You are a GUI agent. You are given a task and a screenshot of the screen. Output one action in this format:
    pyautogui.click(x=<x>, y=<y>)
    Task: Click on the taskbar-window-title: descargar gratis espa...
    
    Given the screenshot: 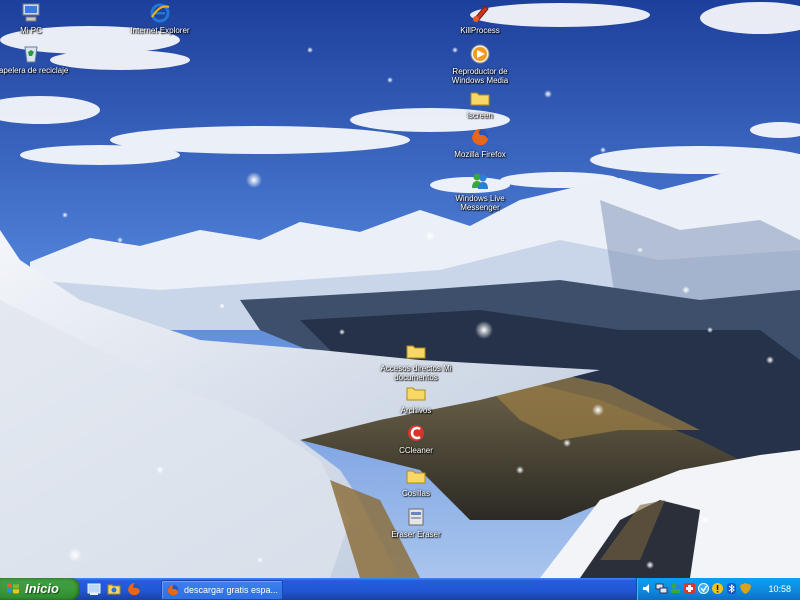 What is the action you would take?
    pyautogui.click(x=231, y=590)
    